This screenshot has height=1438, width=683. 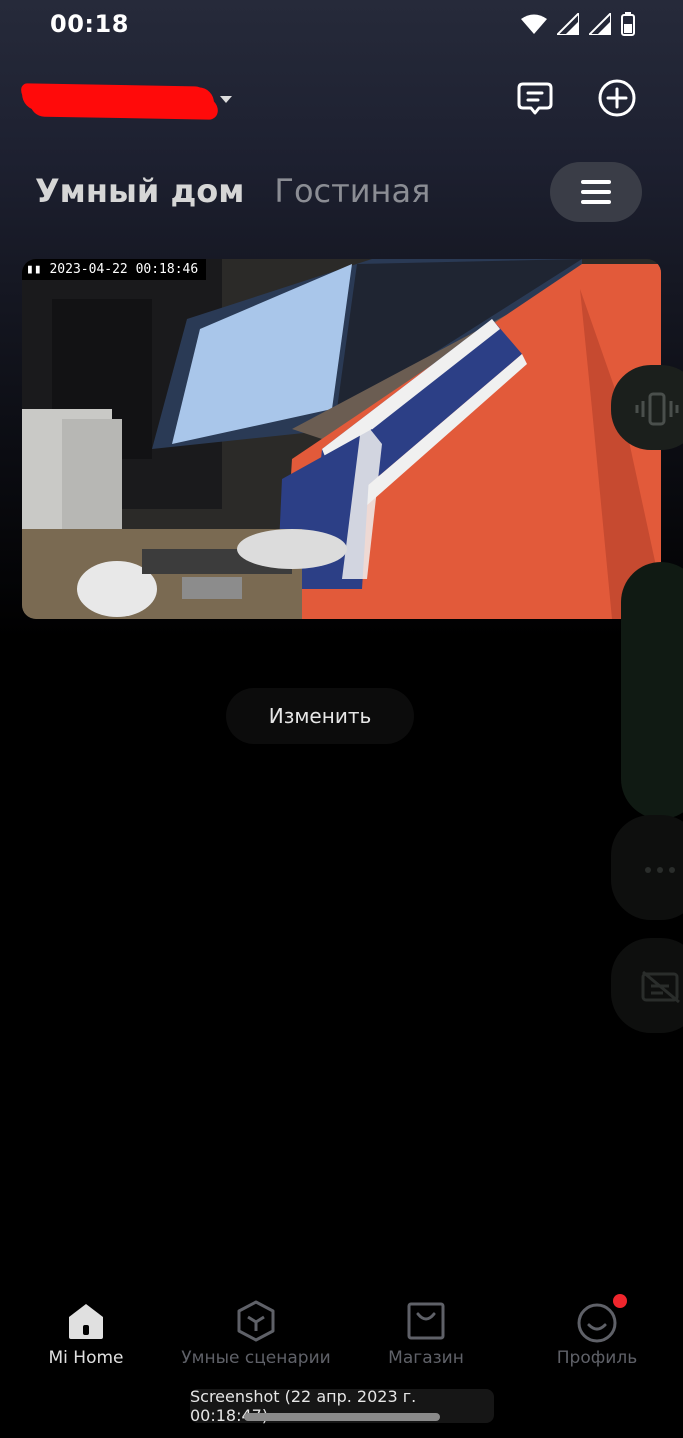 I want to click on messages-button, so click(x=535, y=98).